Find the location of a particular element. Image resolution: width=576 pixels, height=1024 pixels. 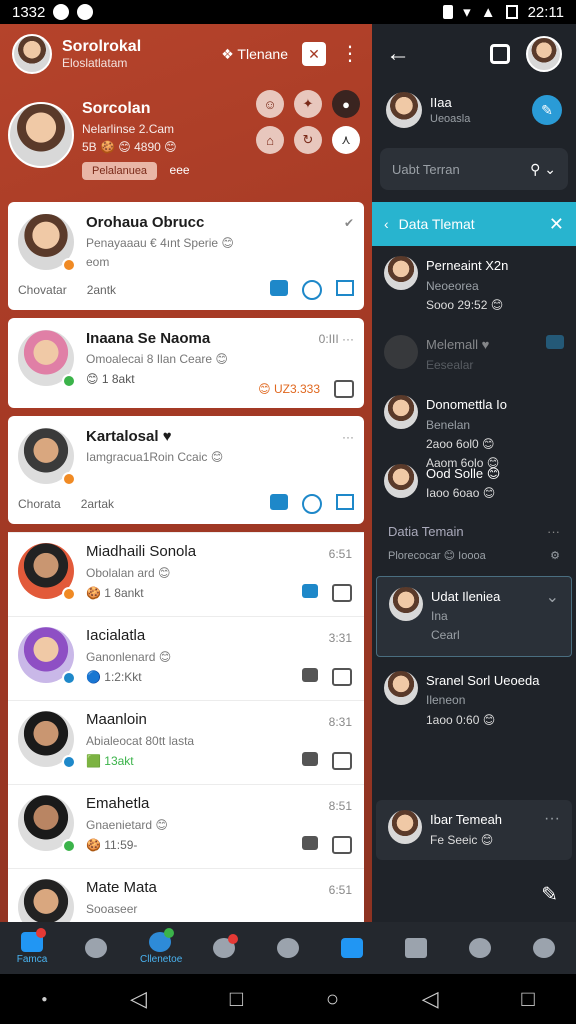

chevron-left-icon: ‹ is located at coordinates (386, 224).